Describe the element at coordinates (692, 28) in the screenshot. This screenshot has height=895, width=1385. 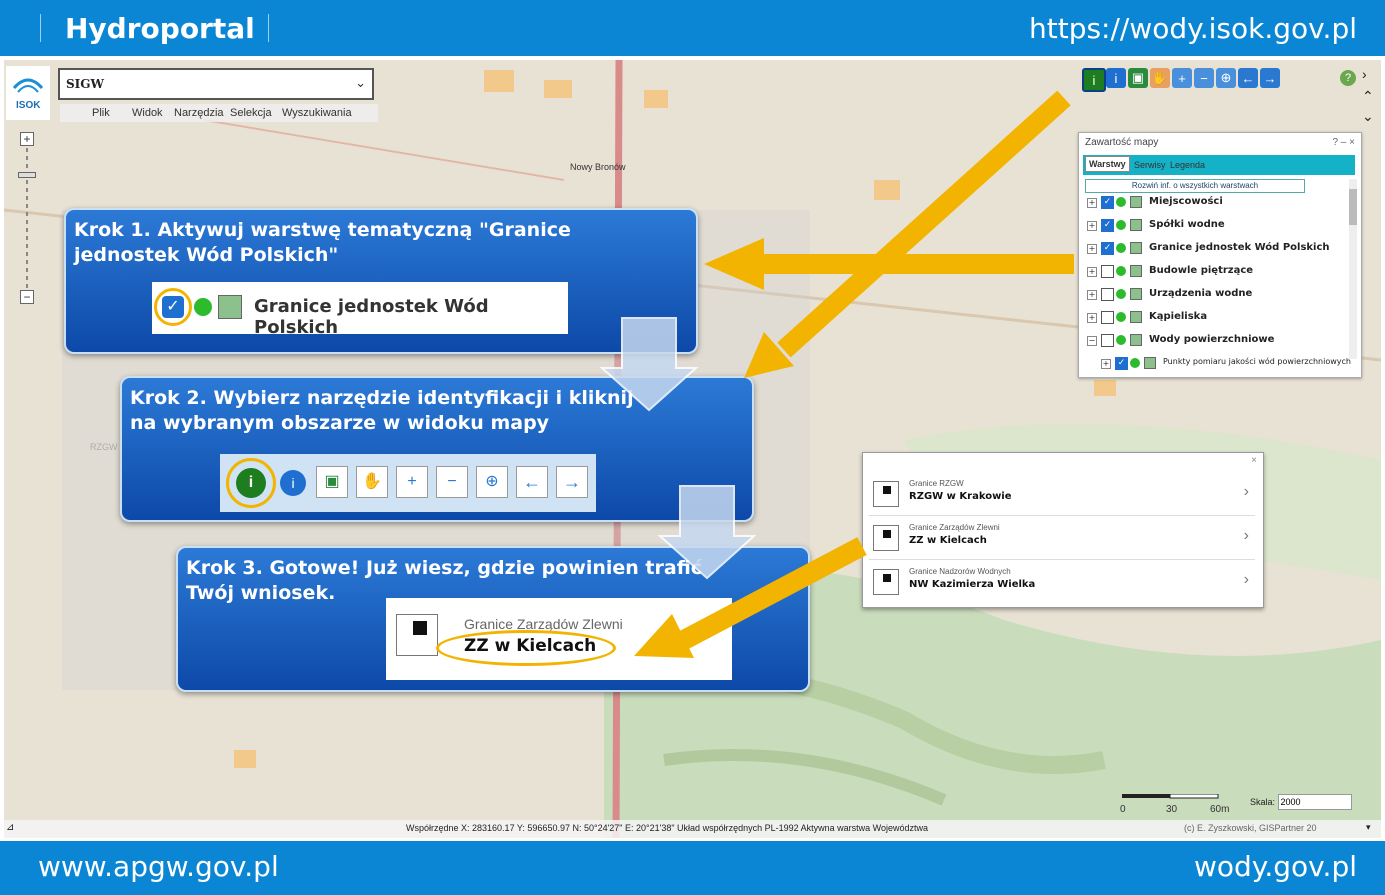
I see `top-banner: Hydroportal https://wody.isok.gov.pl` at that location.